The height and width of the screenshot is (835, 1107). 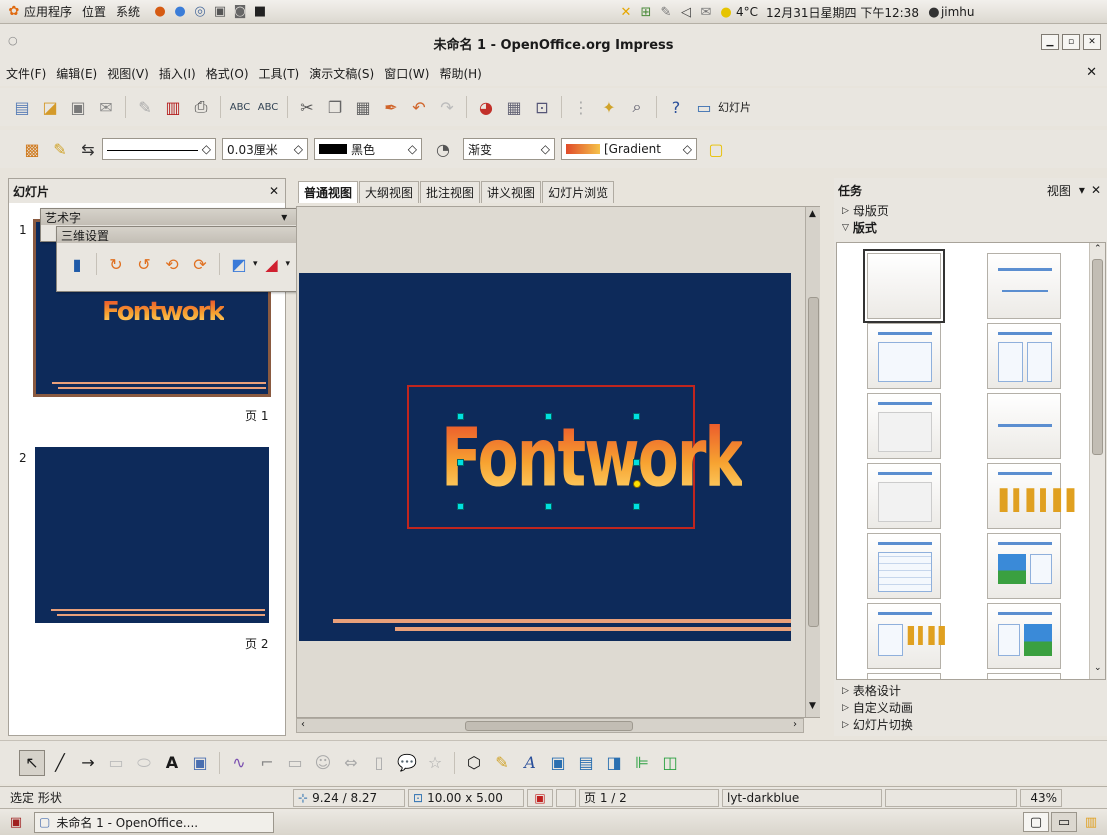 What do you see at coordinates (1096, 190) in the screenshot?
I see `close-task-pane-icon: ✕` at bounding box center [1096, 190].